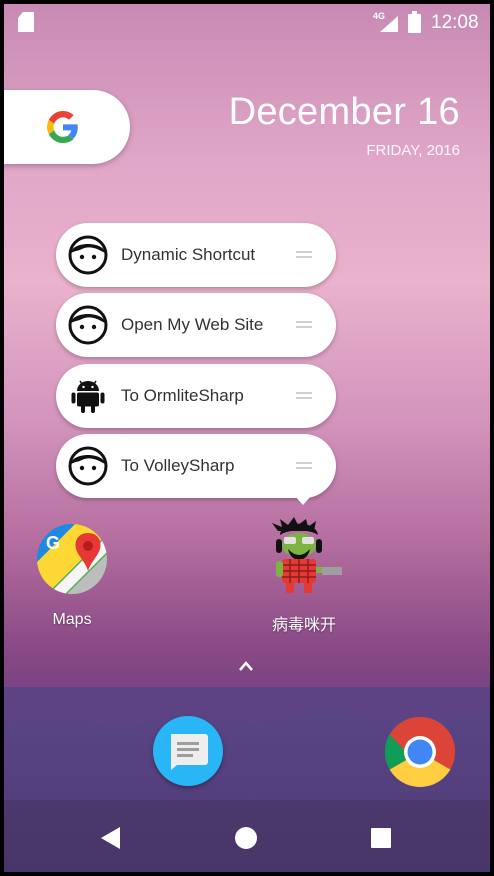 This screenshot has height=876, width=494. Describe the element at coordinates (62, 127) in the screenshot. I see `google-g-icon` at that location.